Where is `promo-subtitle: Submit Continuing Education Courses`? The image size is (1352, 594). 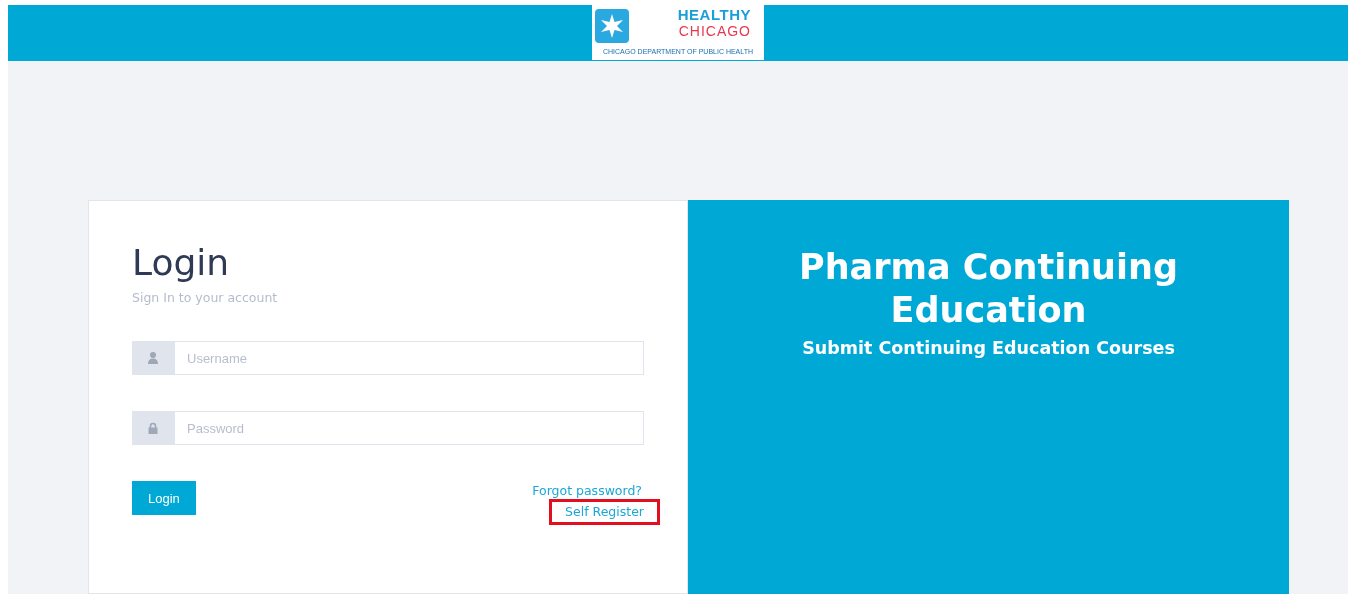
promo-subtitle: Submit Continuing Education Courses is located at coordinates (988, 348).